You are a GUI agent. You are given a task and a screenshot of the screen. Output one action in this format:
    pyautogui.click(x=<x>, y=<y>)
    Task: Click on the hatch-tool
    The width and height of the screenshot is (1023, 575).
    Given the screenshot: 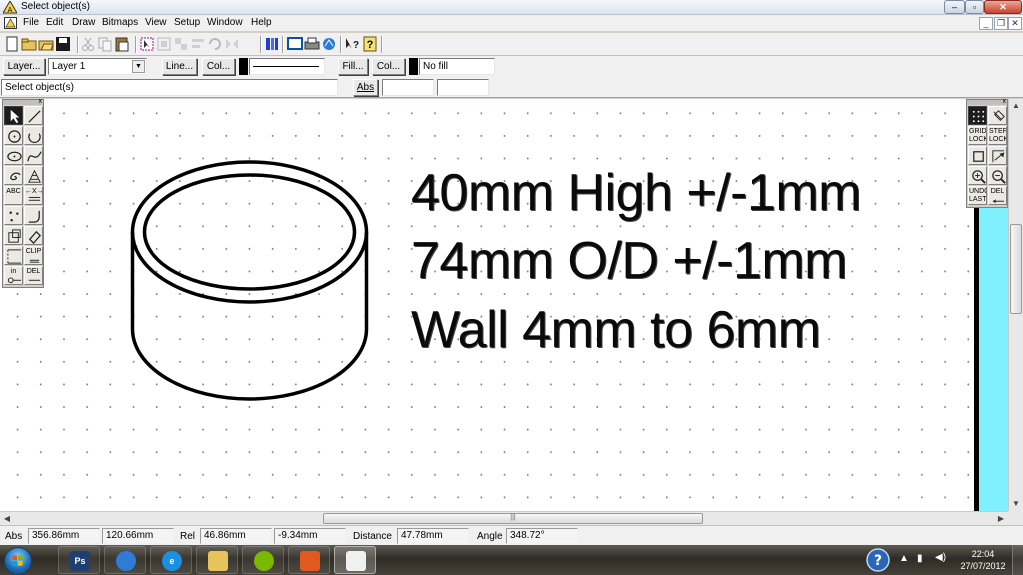 What is the action you would take?
    pyautogui.click(x=33, y=175)
    